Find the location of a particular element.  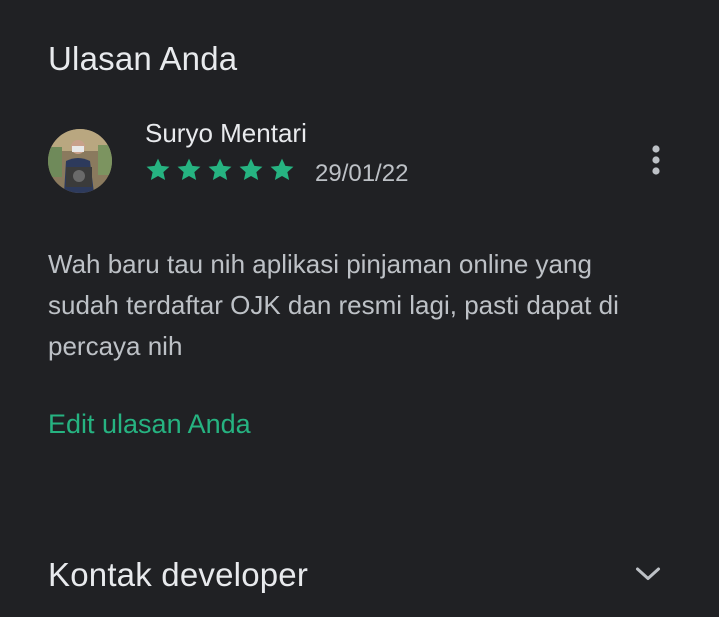

review-section-title: Ulasan Anda is located at coordinates (143, 58).